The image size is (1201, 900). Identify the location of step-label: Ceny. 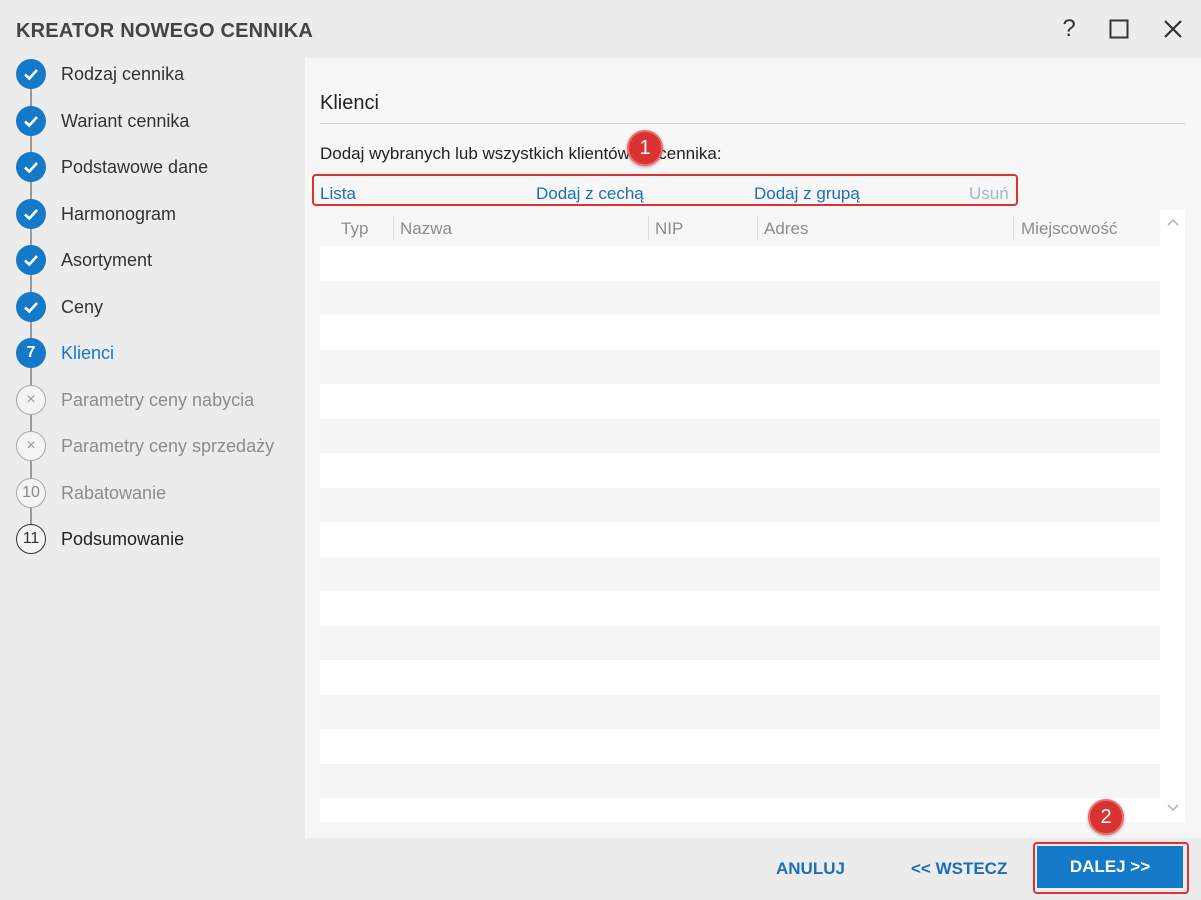
(82, 306).